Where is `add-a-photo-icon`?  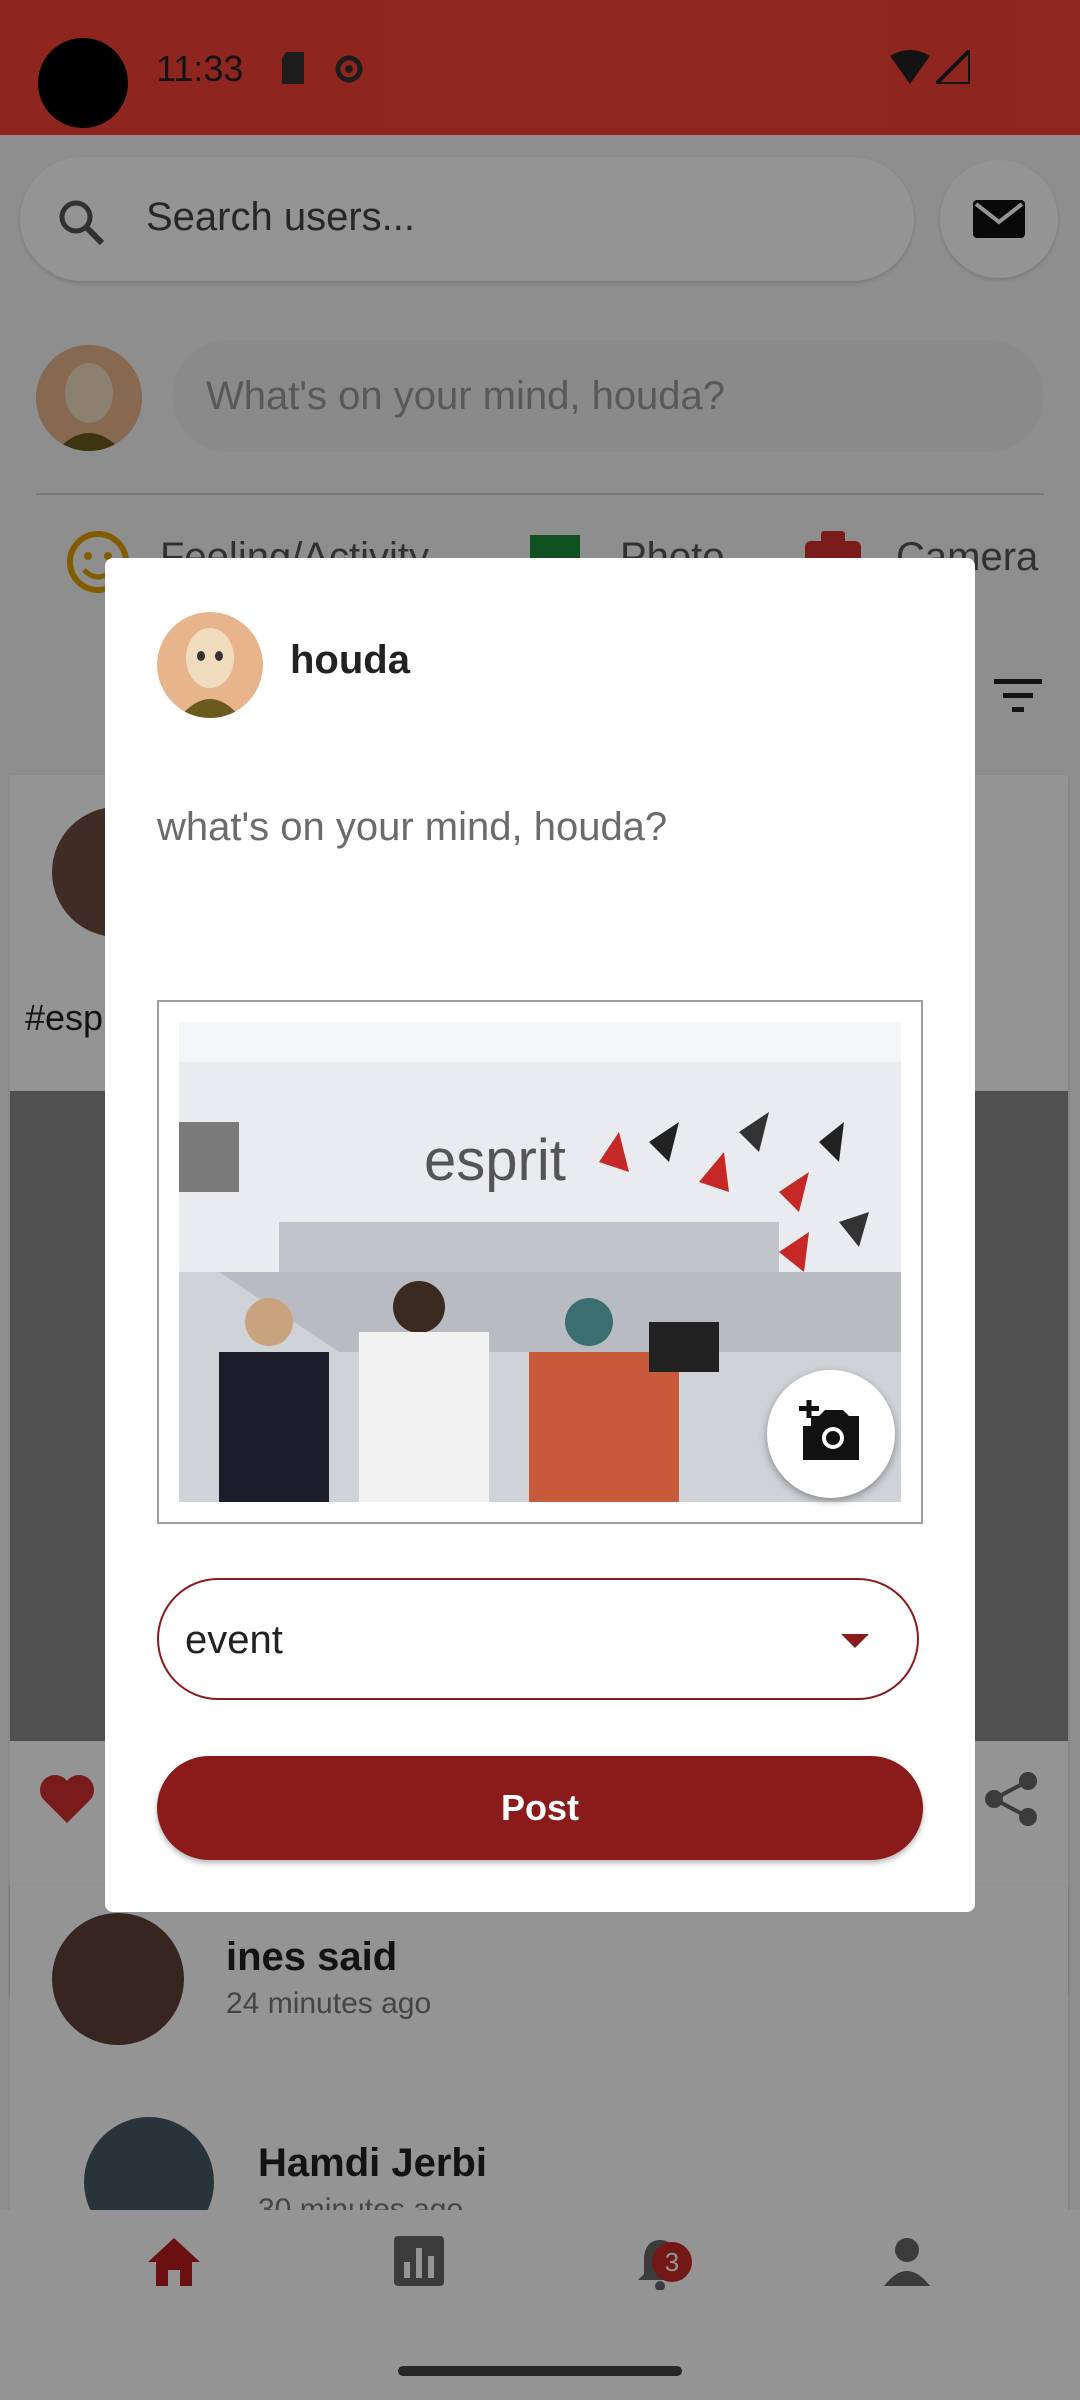 add-a-photo-icon is located at coordinates (829, 1430).